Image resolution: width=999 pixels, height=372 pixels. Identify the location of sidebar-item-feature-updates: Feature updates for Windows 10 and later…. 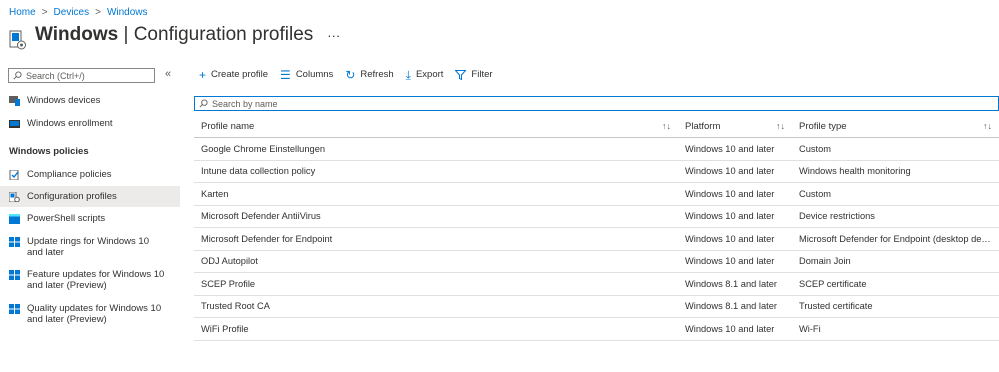
(90, 281).